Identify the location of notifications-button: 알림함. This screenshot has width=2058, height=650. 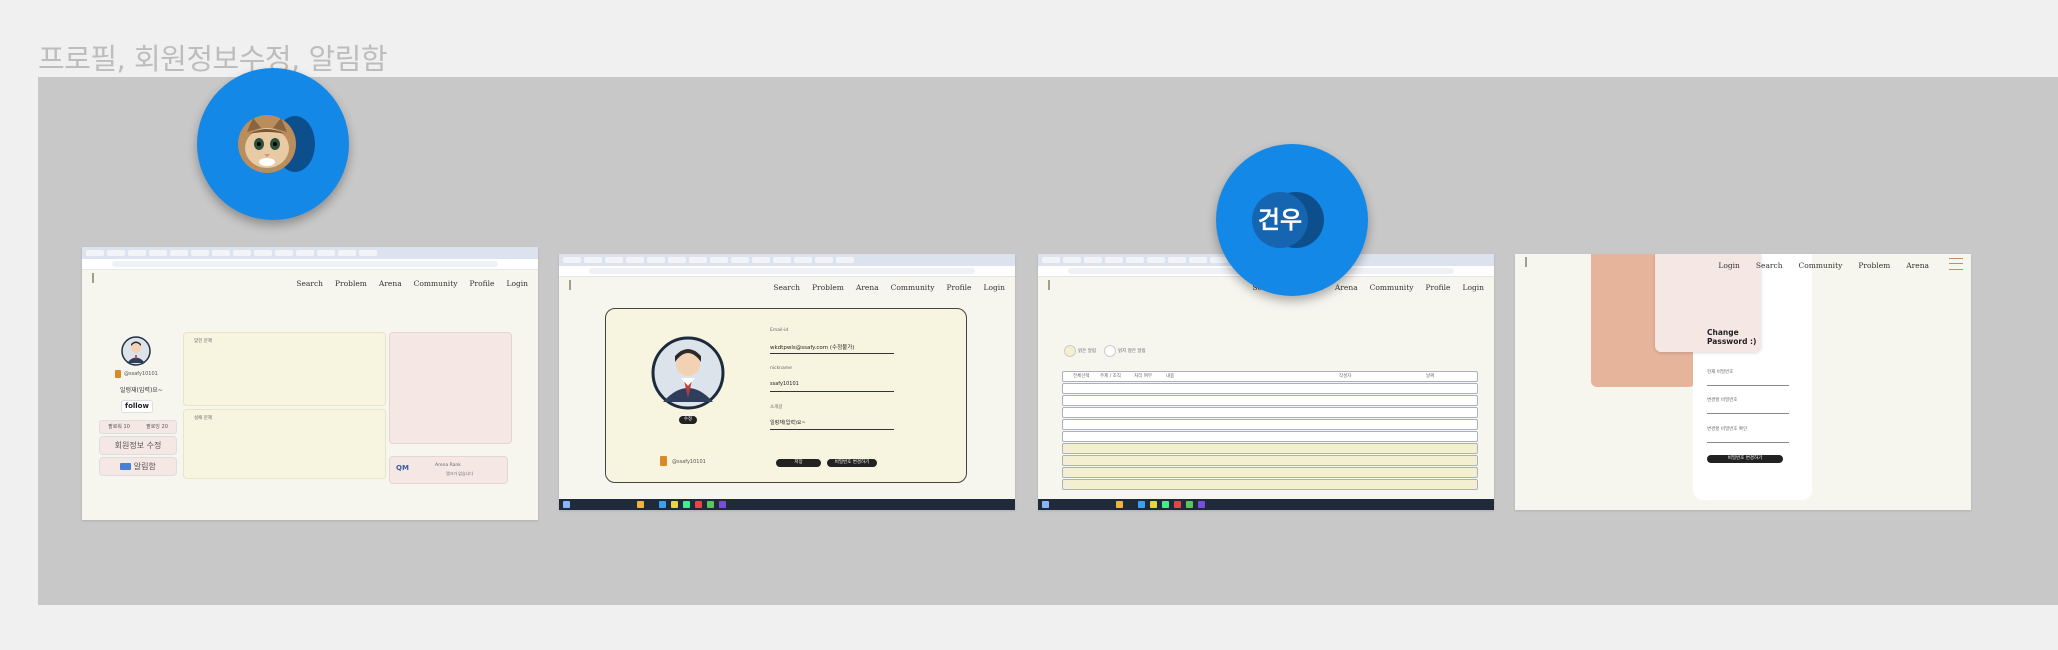
(138, 466).